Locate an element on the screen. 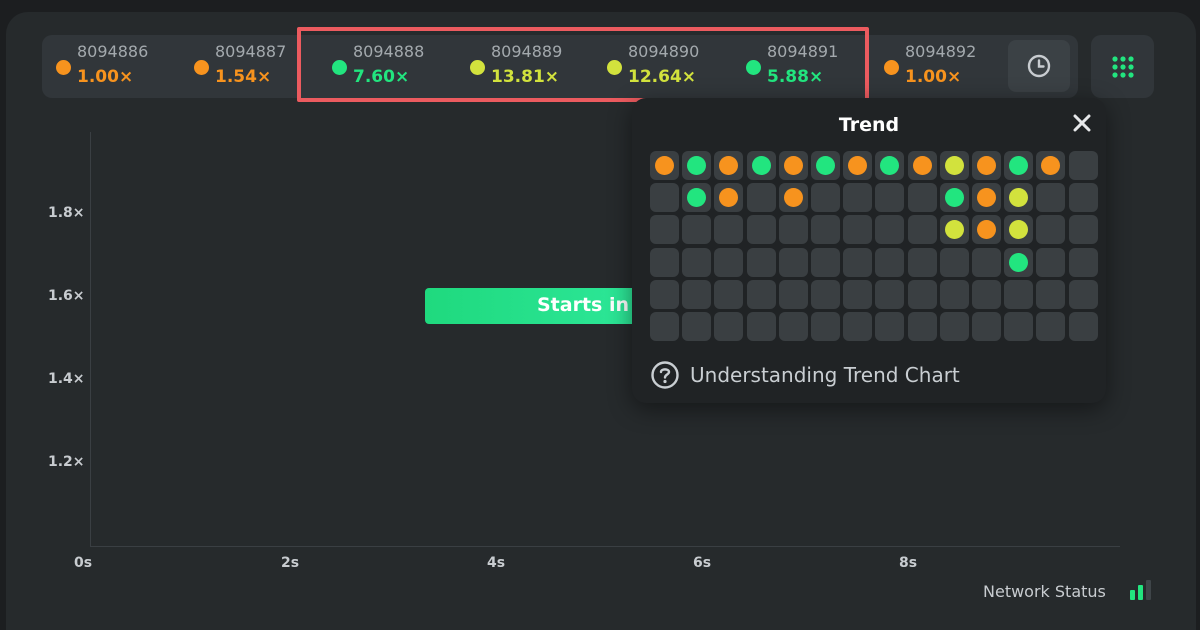 The width and height of the screenshot is (1200, 630). question-circle-icon is located at coordinates (665, 375).